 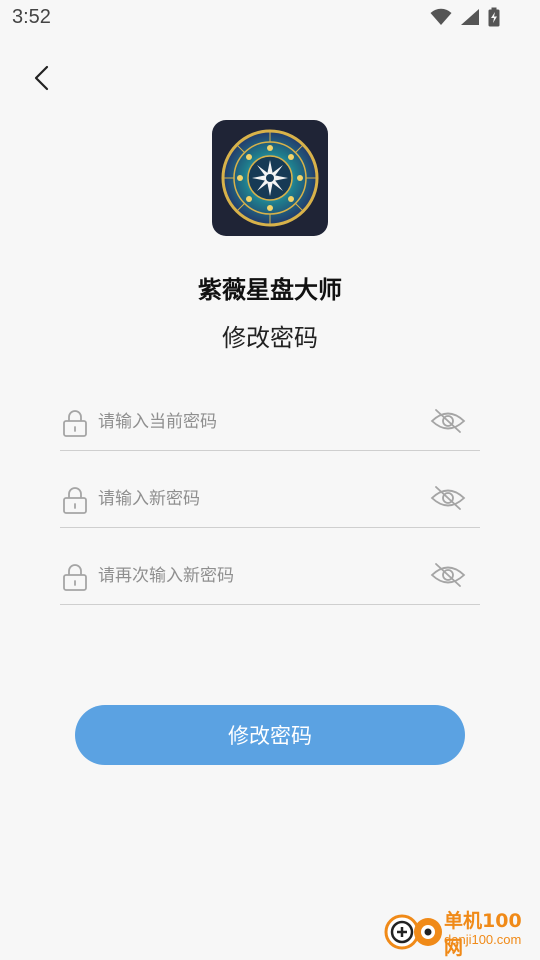 What do you see at coordinates (31, 17) in the screenshot?
I see `status-time: 3:52` at bounding box center [31, 17].